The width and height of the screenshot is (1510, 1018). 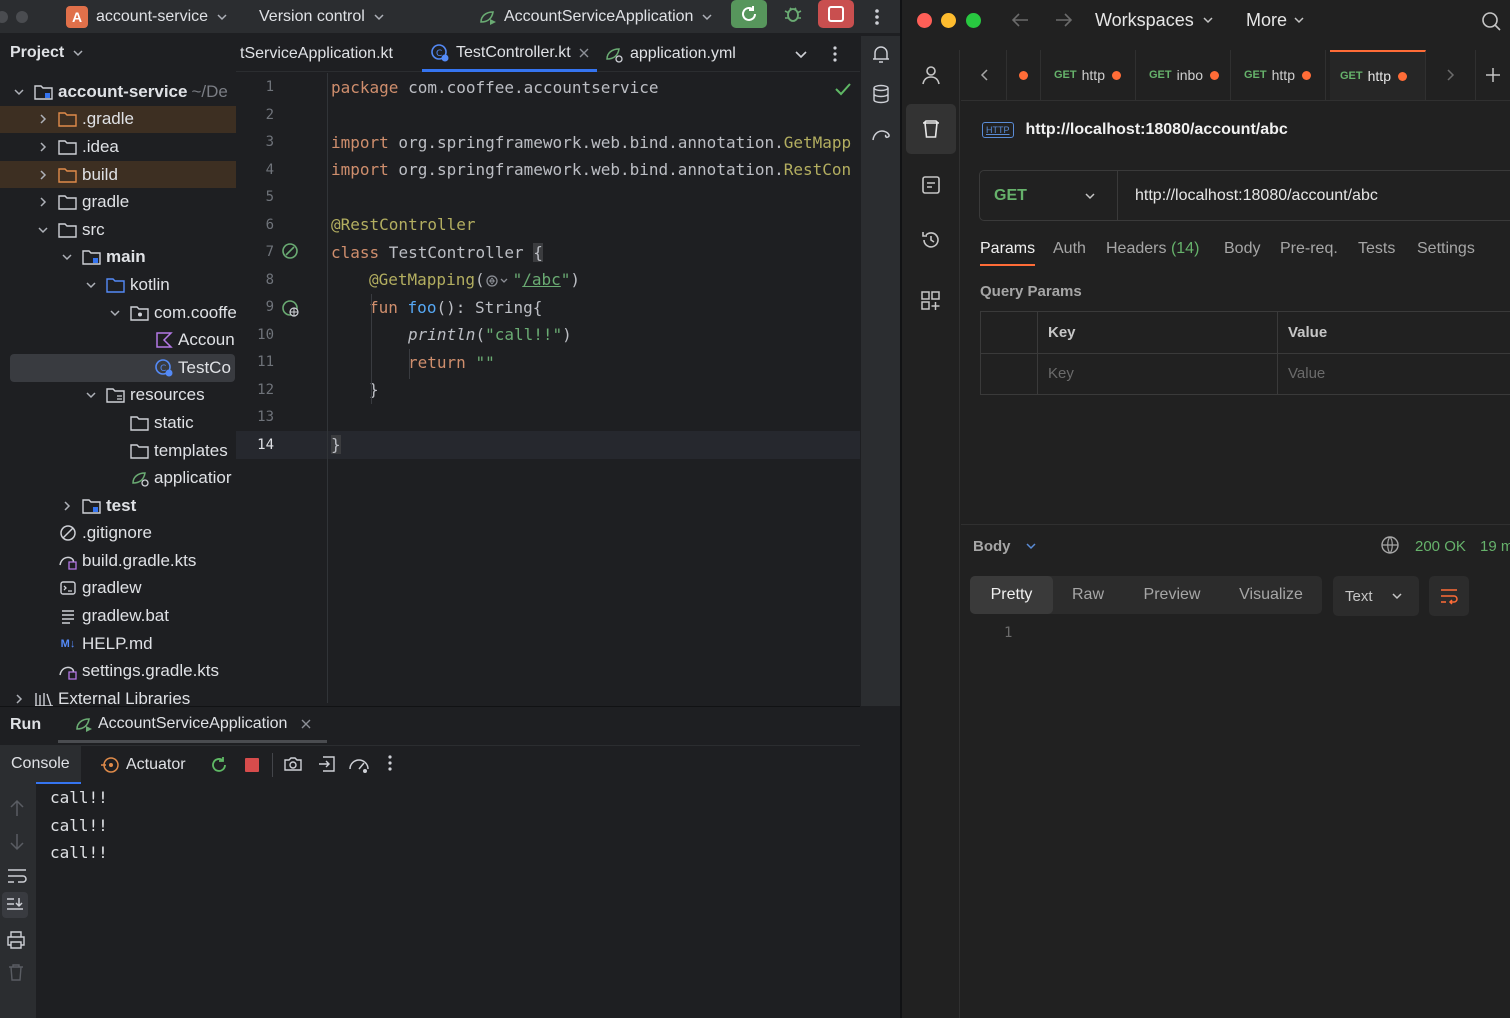 I want to click on workspaces-menu: Workspaces, so click(x=1154, y=20).